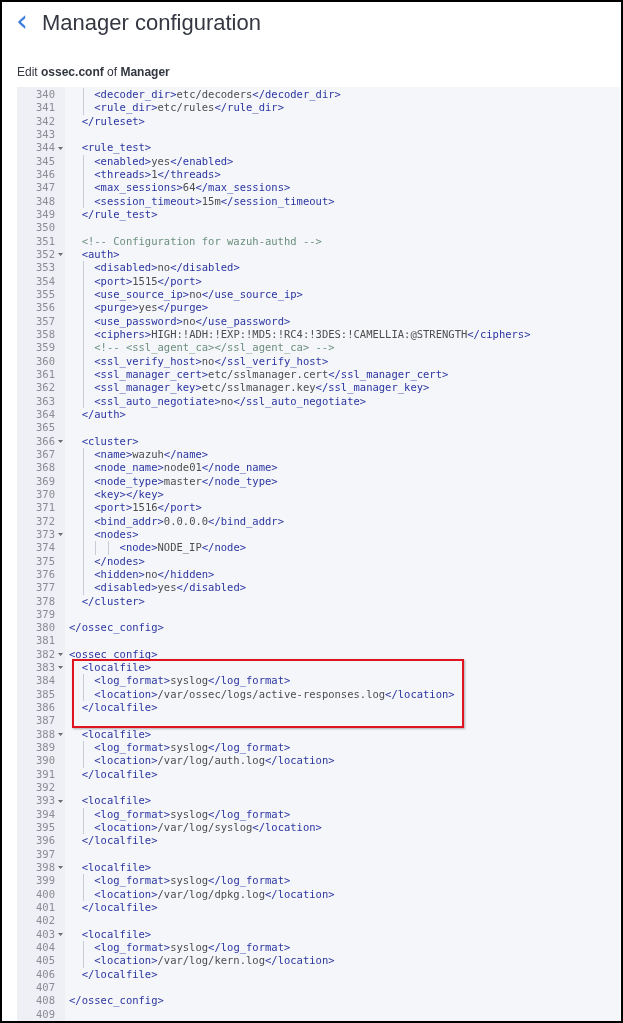 The height and width of the screenshot is (1023, 623). Describe the element at coordinates (45, 508) in the screenshot. I see `line-number: 371` at that location.